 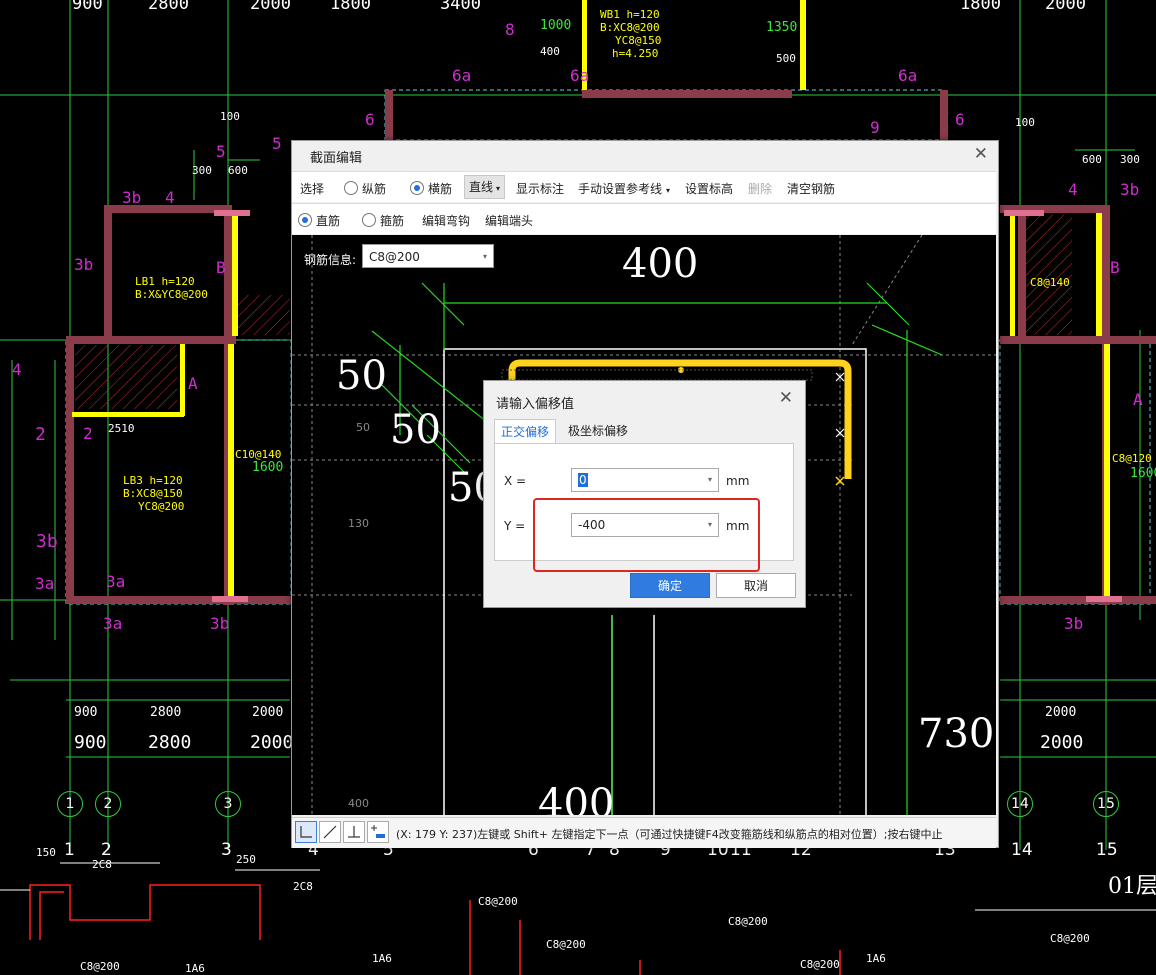 What do you see at coordinates (431, 188) in the screenshot?
I see `transverse-radio: 横筋` at bounding box center [431, 188].